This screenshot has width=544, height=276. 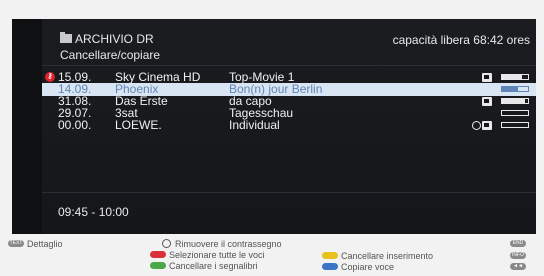 I want to click on free-capacity-text: capacità libera 68:42 ores, so click(x=461, y=40).